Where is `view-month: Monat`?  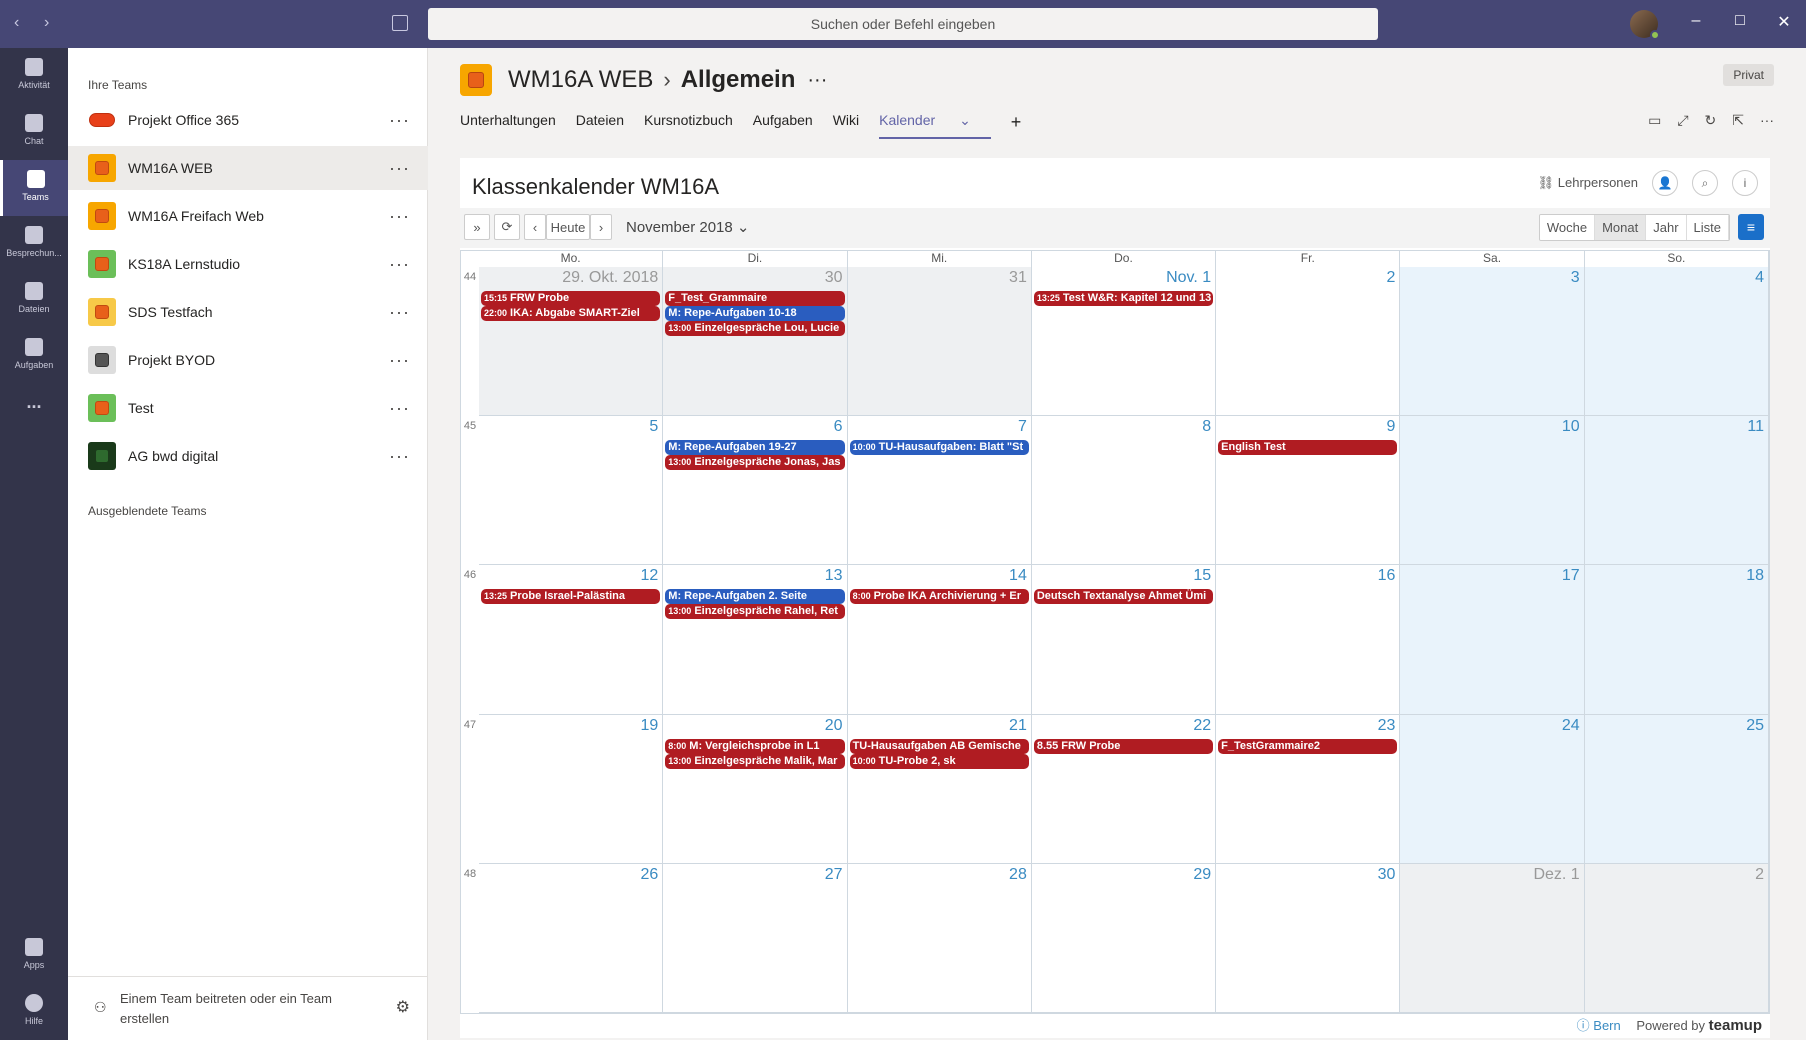 view-month: Monat is located at coordinates (1621, 227).